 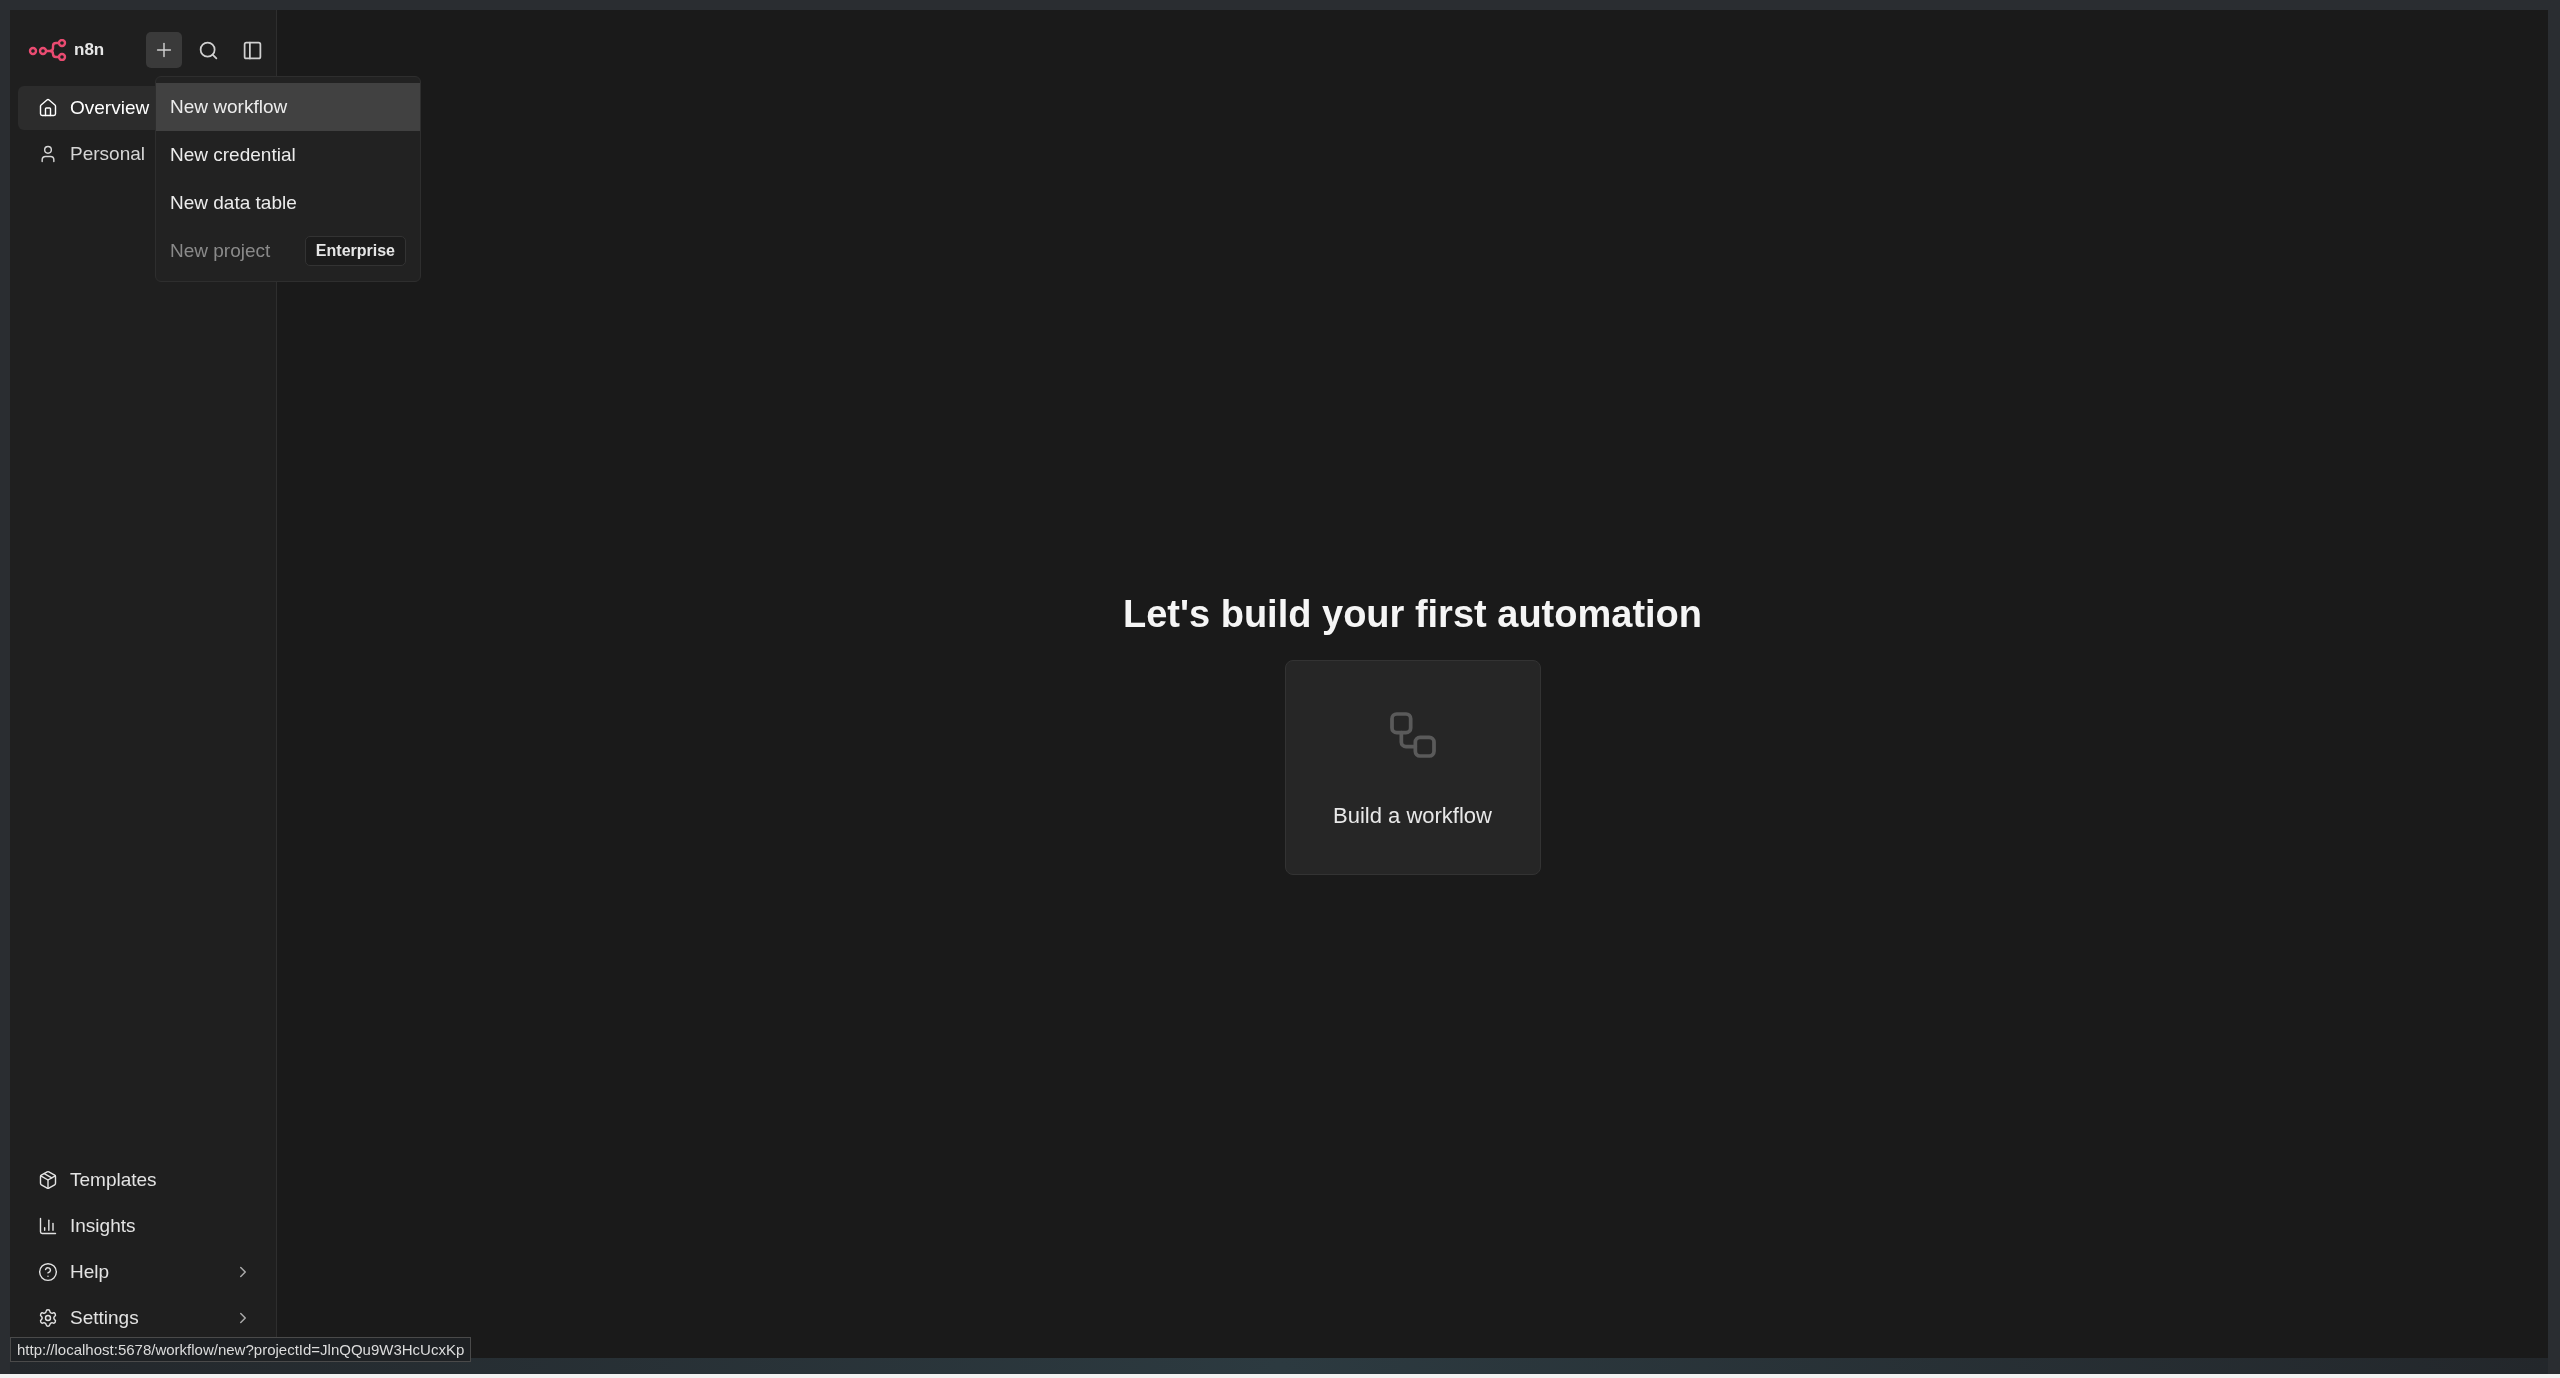 What do you see at coordinates (288, 107) in the screenshot?
I see `menu-item: New workflow` at bounding box center [288, 107].